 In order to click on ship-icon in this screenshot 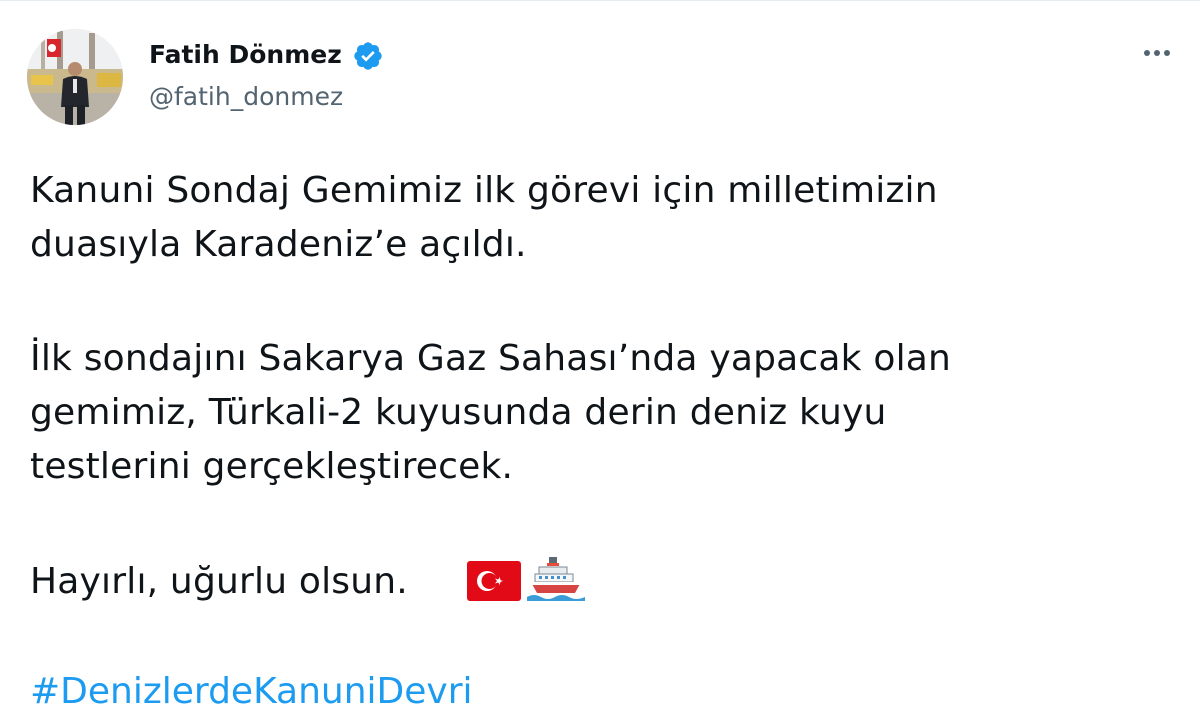, I will do `click(556, 579)`.